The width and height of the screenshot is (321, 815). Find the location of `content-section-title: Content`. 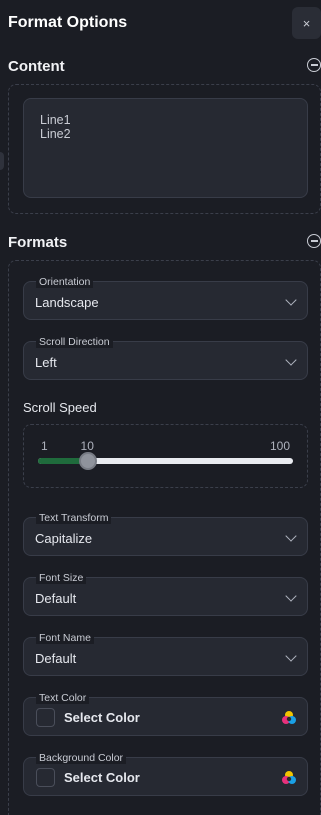

content-section-title: Content is located at coordinates (36, 66).